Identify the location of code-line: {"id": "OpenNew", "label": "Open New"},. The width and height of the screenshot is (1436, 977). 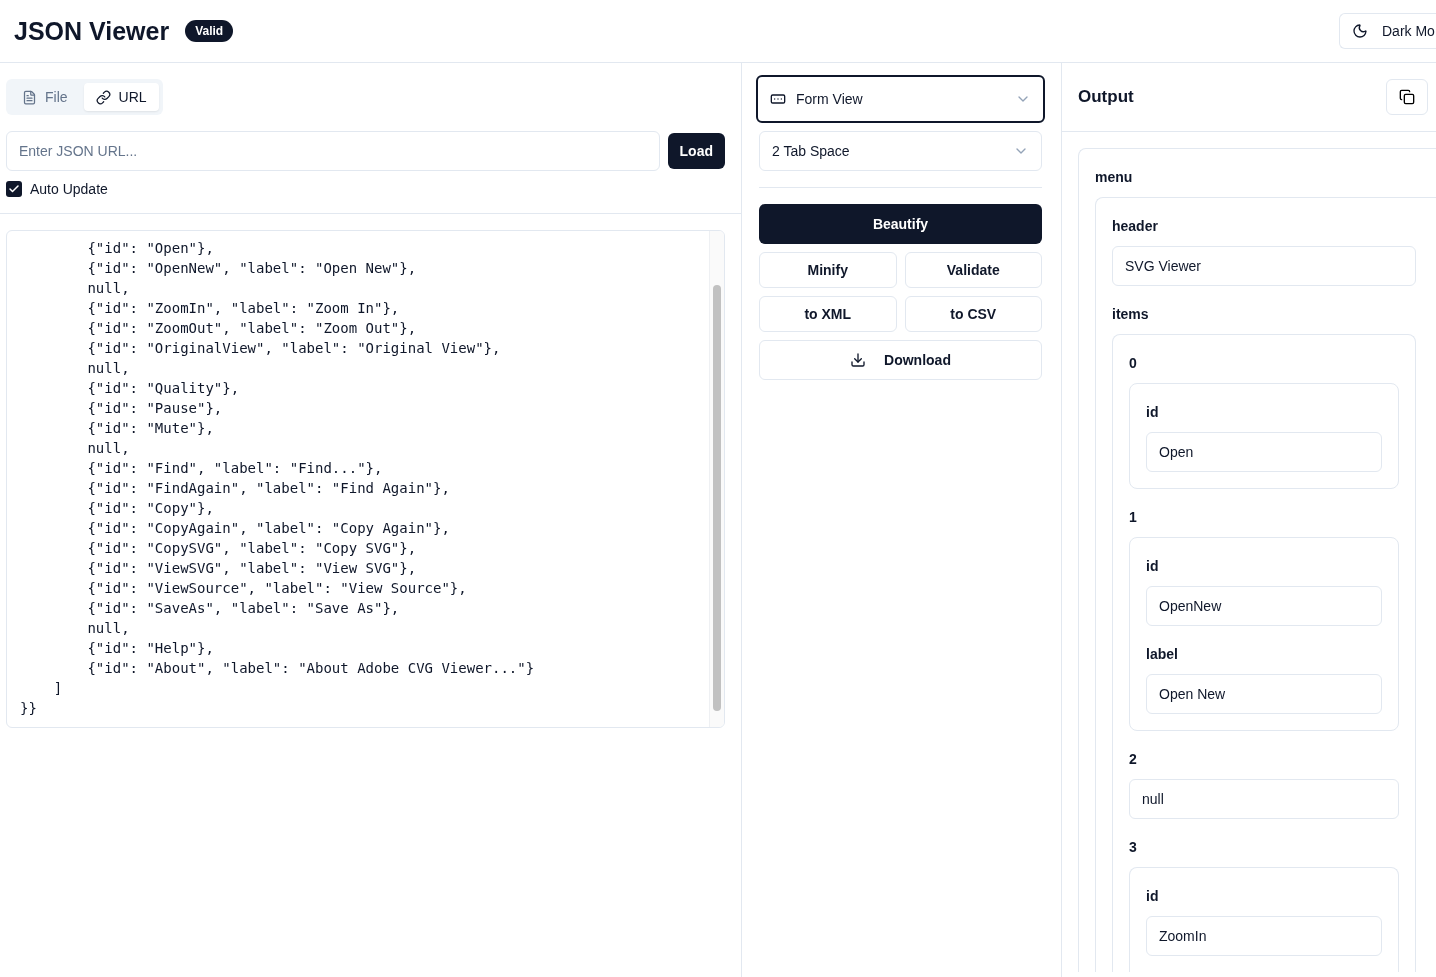
(252, 268).